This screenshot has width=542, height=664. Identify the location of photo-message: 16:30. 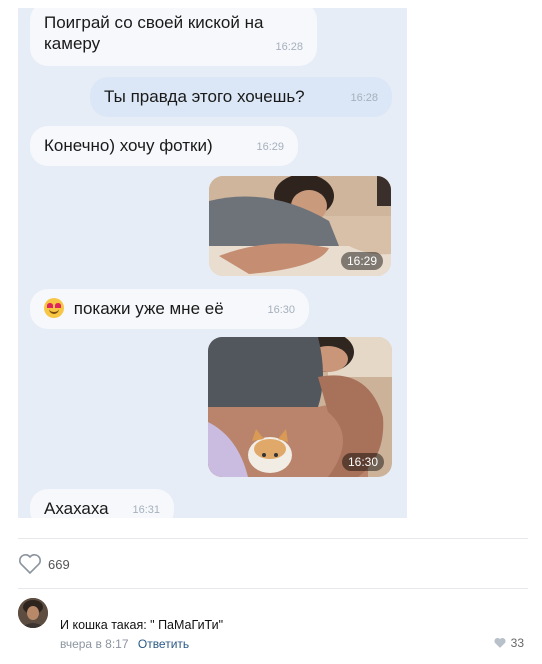
(300, 407).